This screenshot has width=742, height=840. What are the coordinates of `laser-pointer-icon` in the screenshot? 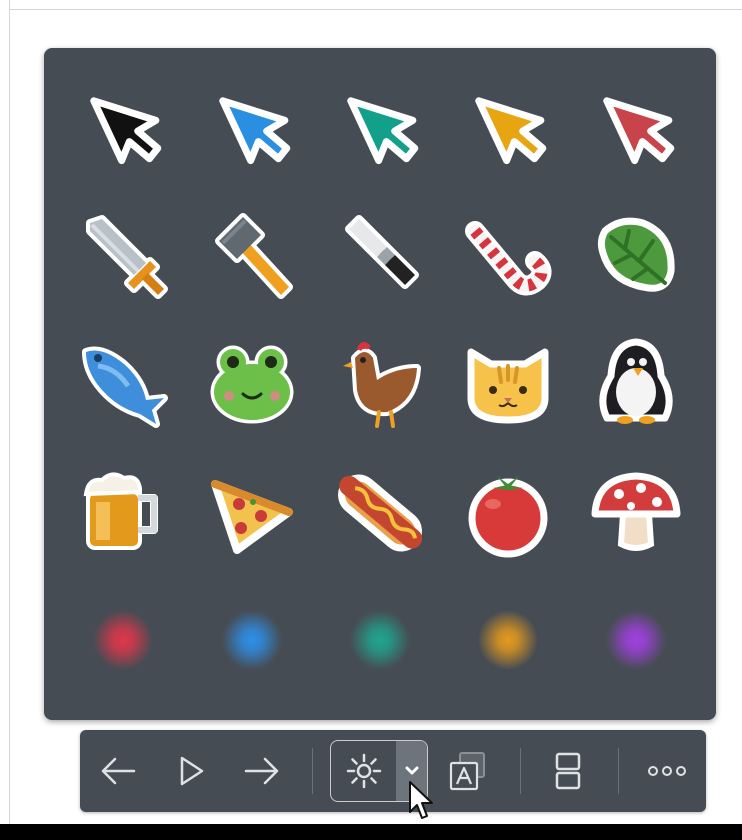 It's located at (364, 771).